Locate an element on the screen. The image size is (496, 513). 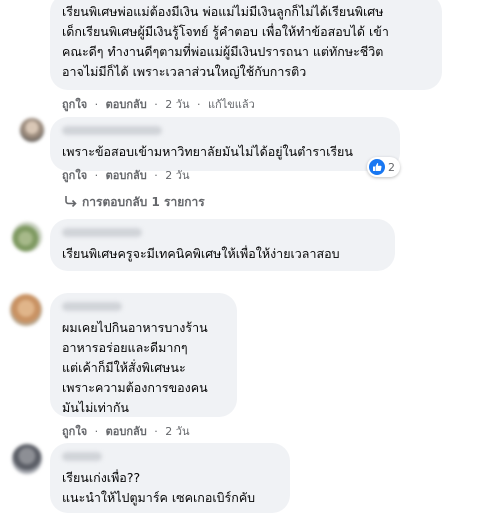
comment-text-line: แนะนำให้ไปตูมาร์ค เซคเกอเบิร์กคับ is located at coordinates (159, 497).